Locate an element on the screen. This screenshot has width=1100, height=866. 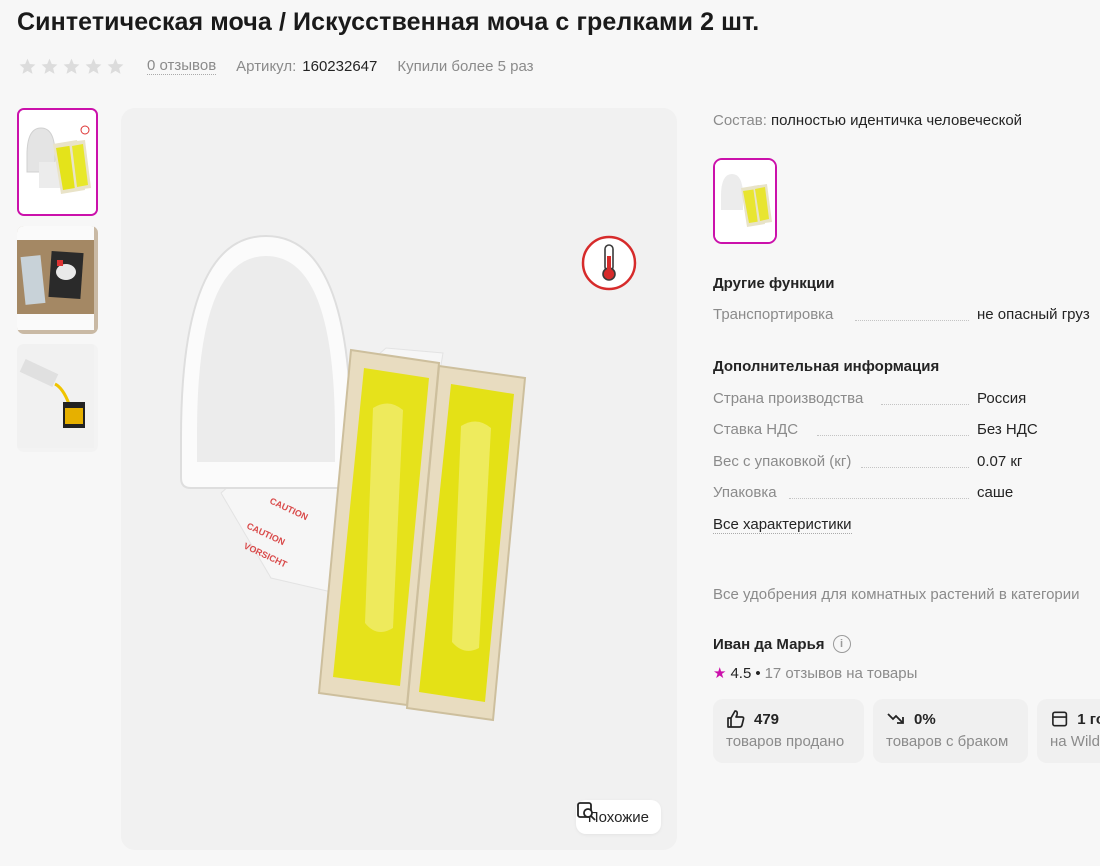
spec-row: Транспортировка не опасный груз is located at coordinates (906, 316).